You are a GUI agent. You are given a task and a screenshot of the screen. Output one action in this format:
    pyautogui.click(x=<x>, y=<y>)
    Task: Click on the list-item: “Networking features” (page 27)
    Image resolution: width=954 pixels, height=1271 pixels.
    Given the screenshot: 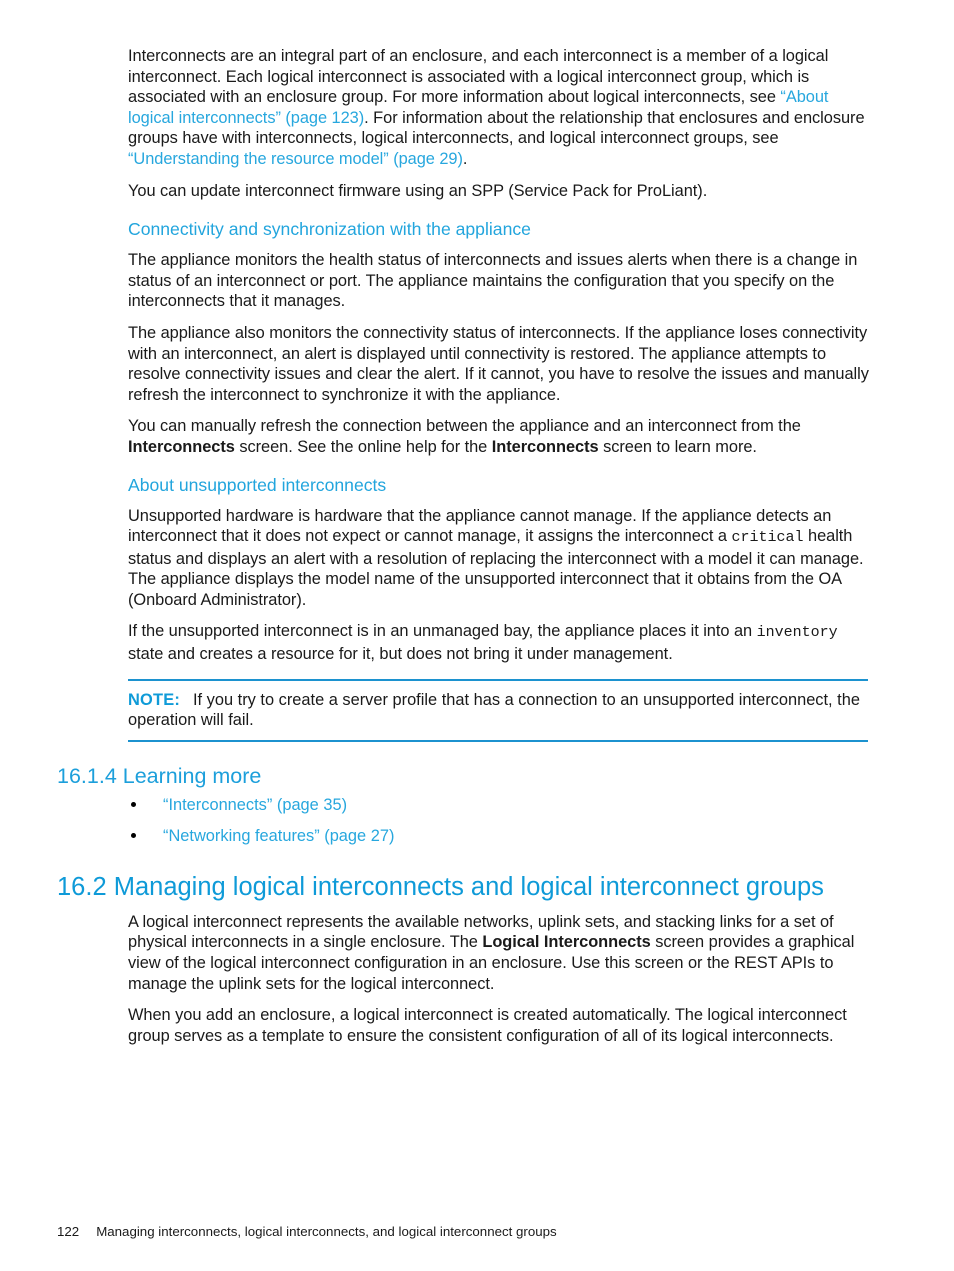 What is the action you would take?
    pyautogui.click(x=500, y=836)
    